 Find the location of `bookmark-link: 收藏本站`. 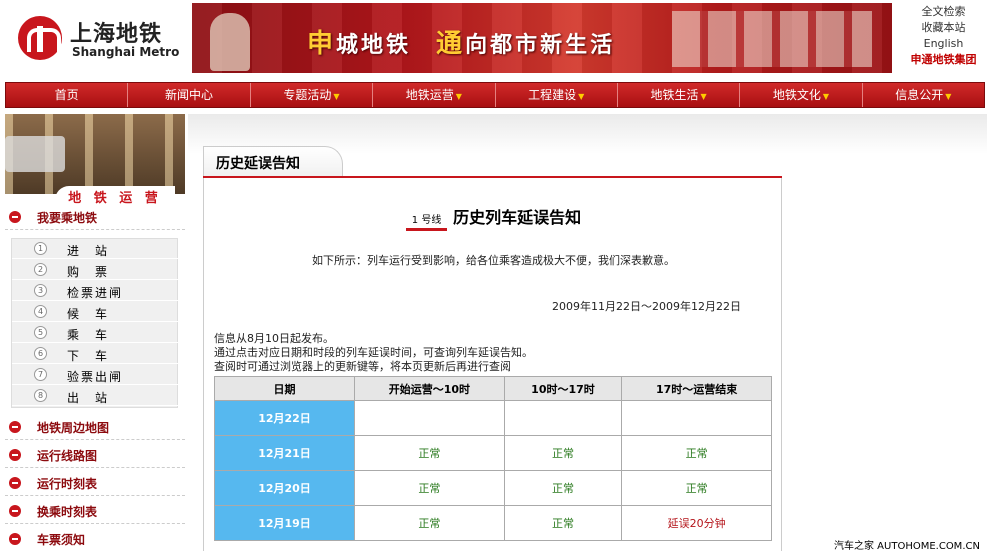

bookmark-link: 收藏本站 is located at coordinates (943, 28).